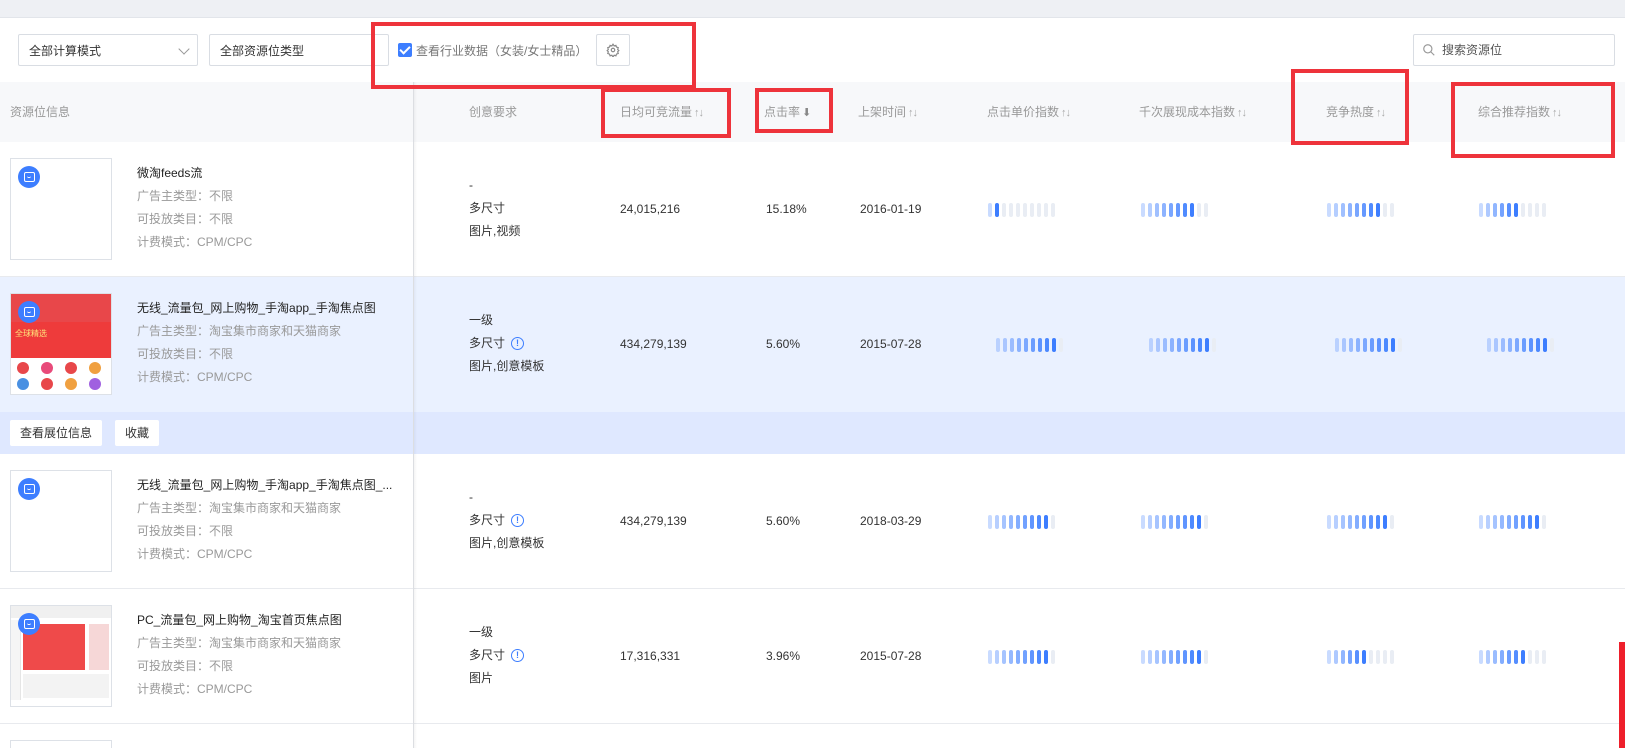 This screenshot has height=748, width=1625. What do you see at coordinates (262, 50) in the screenshot?
I see `resource-type-value: 全部资源位类型` at bounding box center [262, 50].